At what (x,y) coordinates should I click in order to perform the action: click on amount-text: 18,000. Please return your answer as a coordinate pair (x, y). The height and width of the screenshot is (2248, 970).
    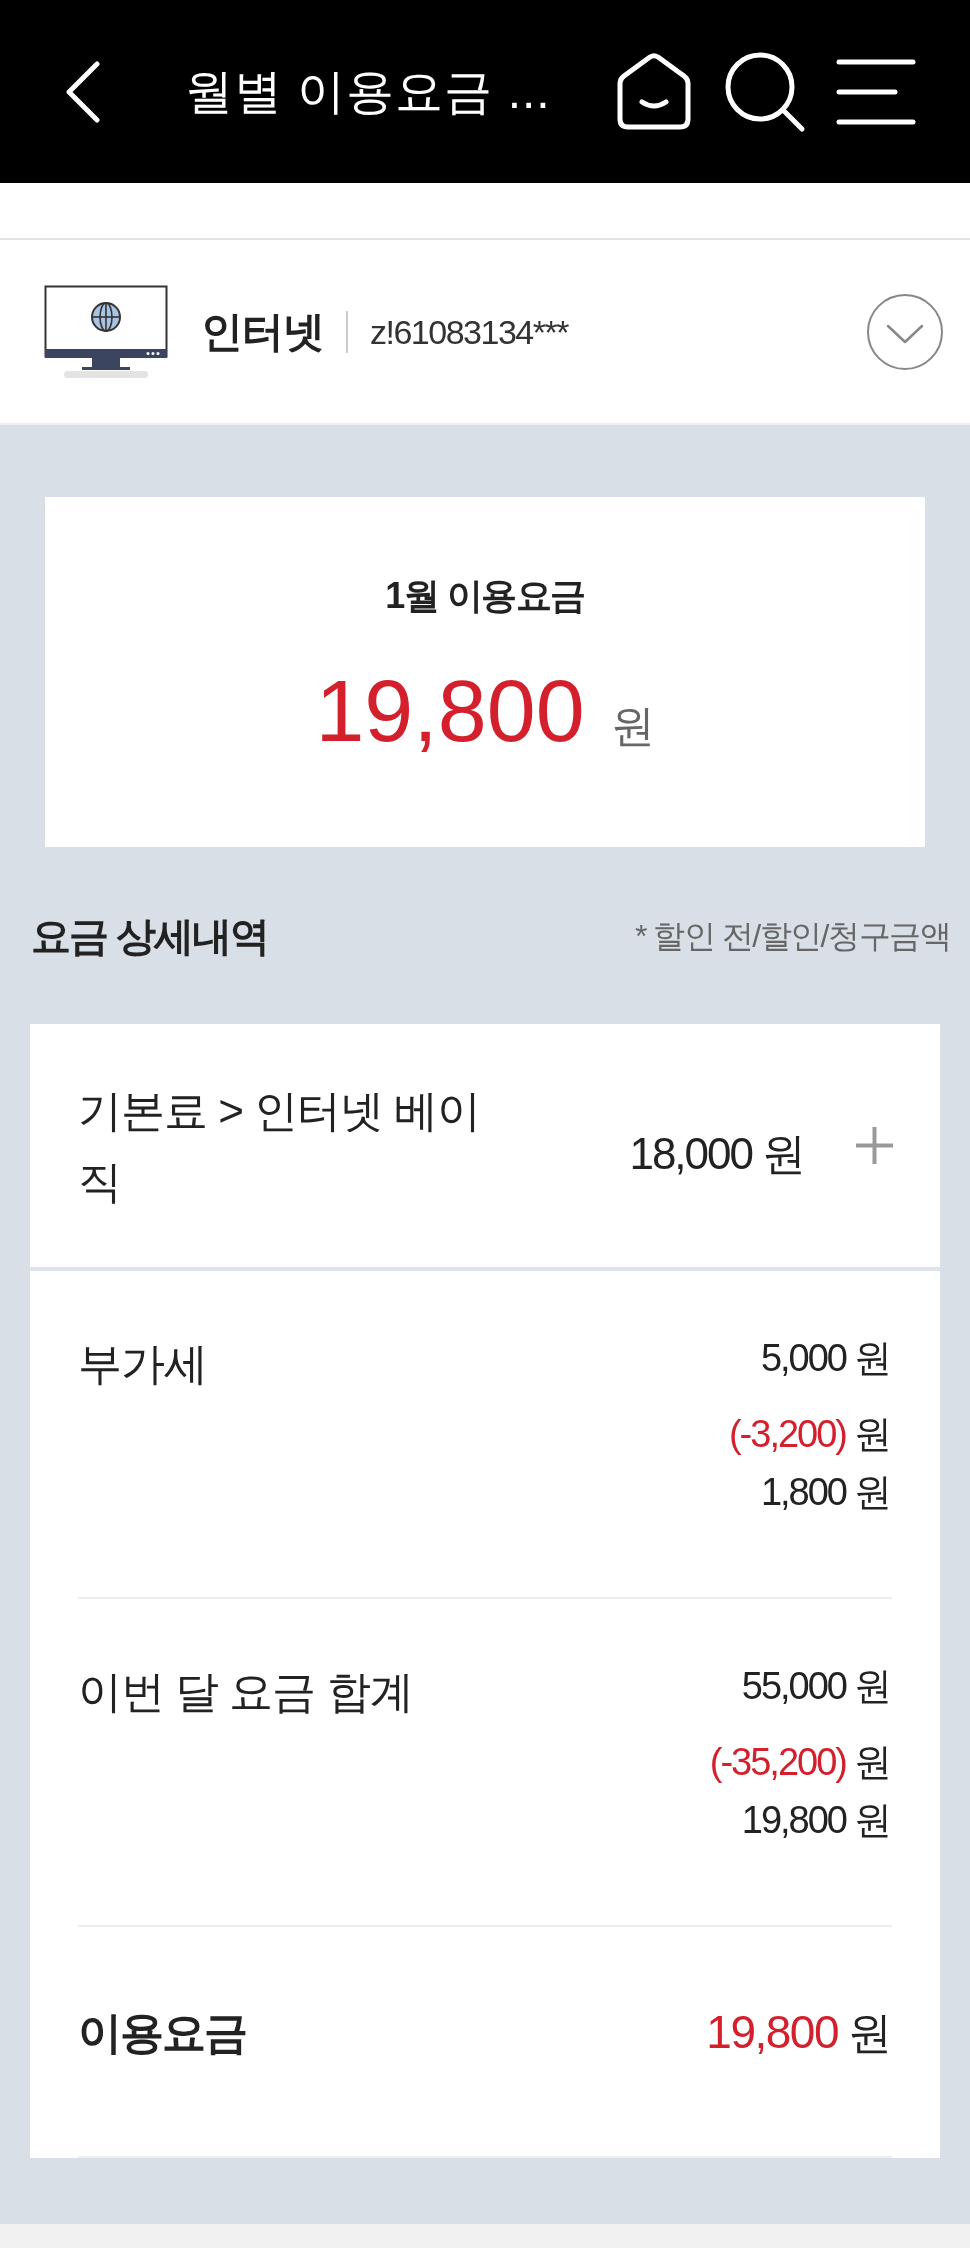
    Looking at the image, I should click on (690, 1153).